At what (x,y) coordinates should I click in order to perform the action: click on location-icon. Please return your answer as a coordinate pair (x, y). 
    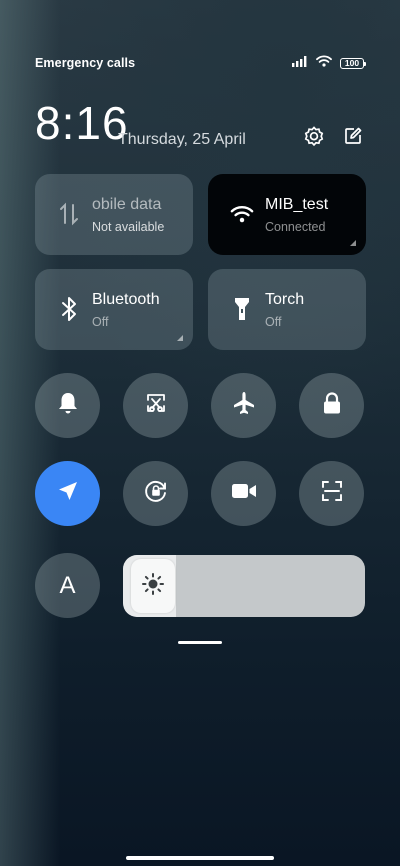
    Looking at the image, I should click on (68, 493).